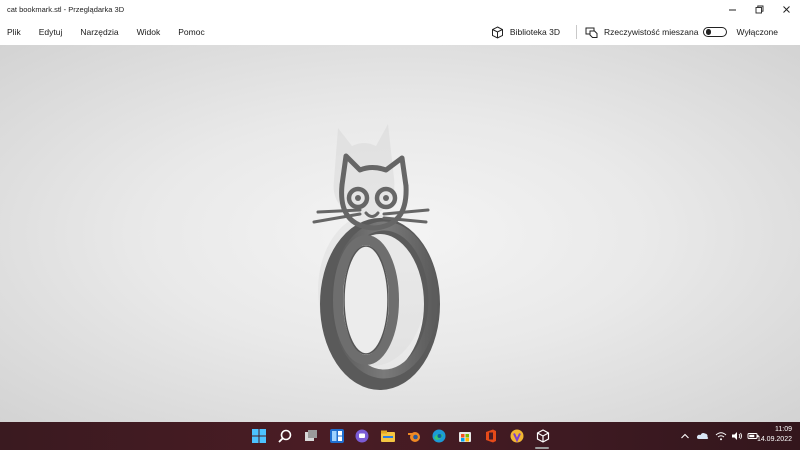 The height and width of the screenshot is (450, 800). Describe the element at coordinates (400, 9) in the screenshot. I see `title-bar: cat bookmark.stl - Przeglądarka 3D` at that location.